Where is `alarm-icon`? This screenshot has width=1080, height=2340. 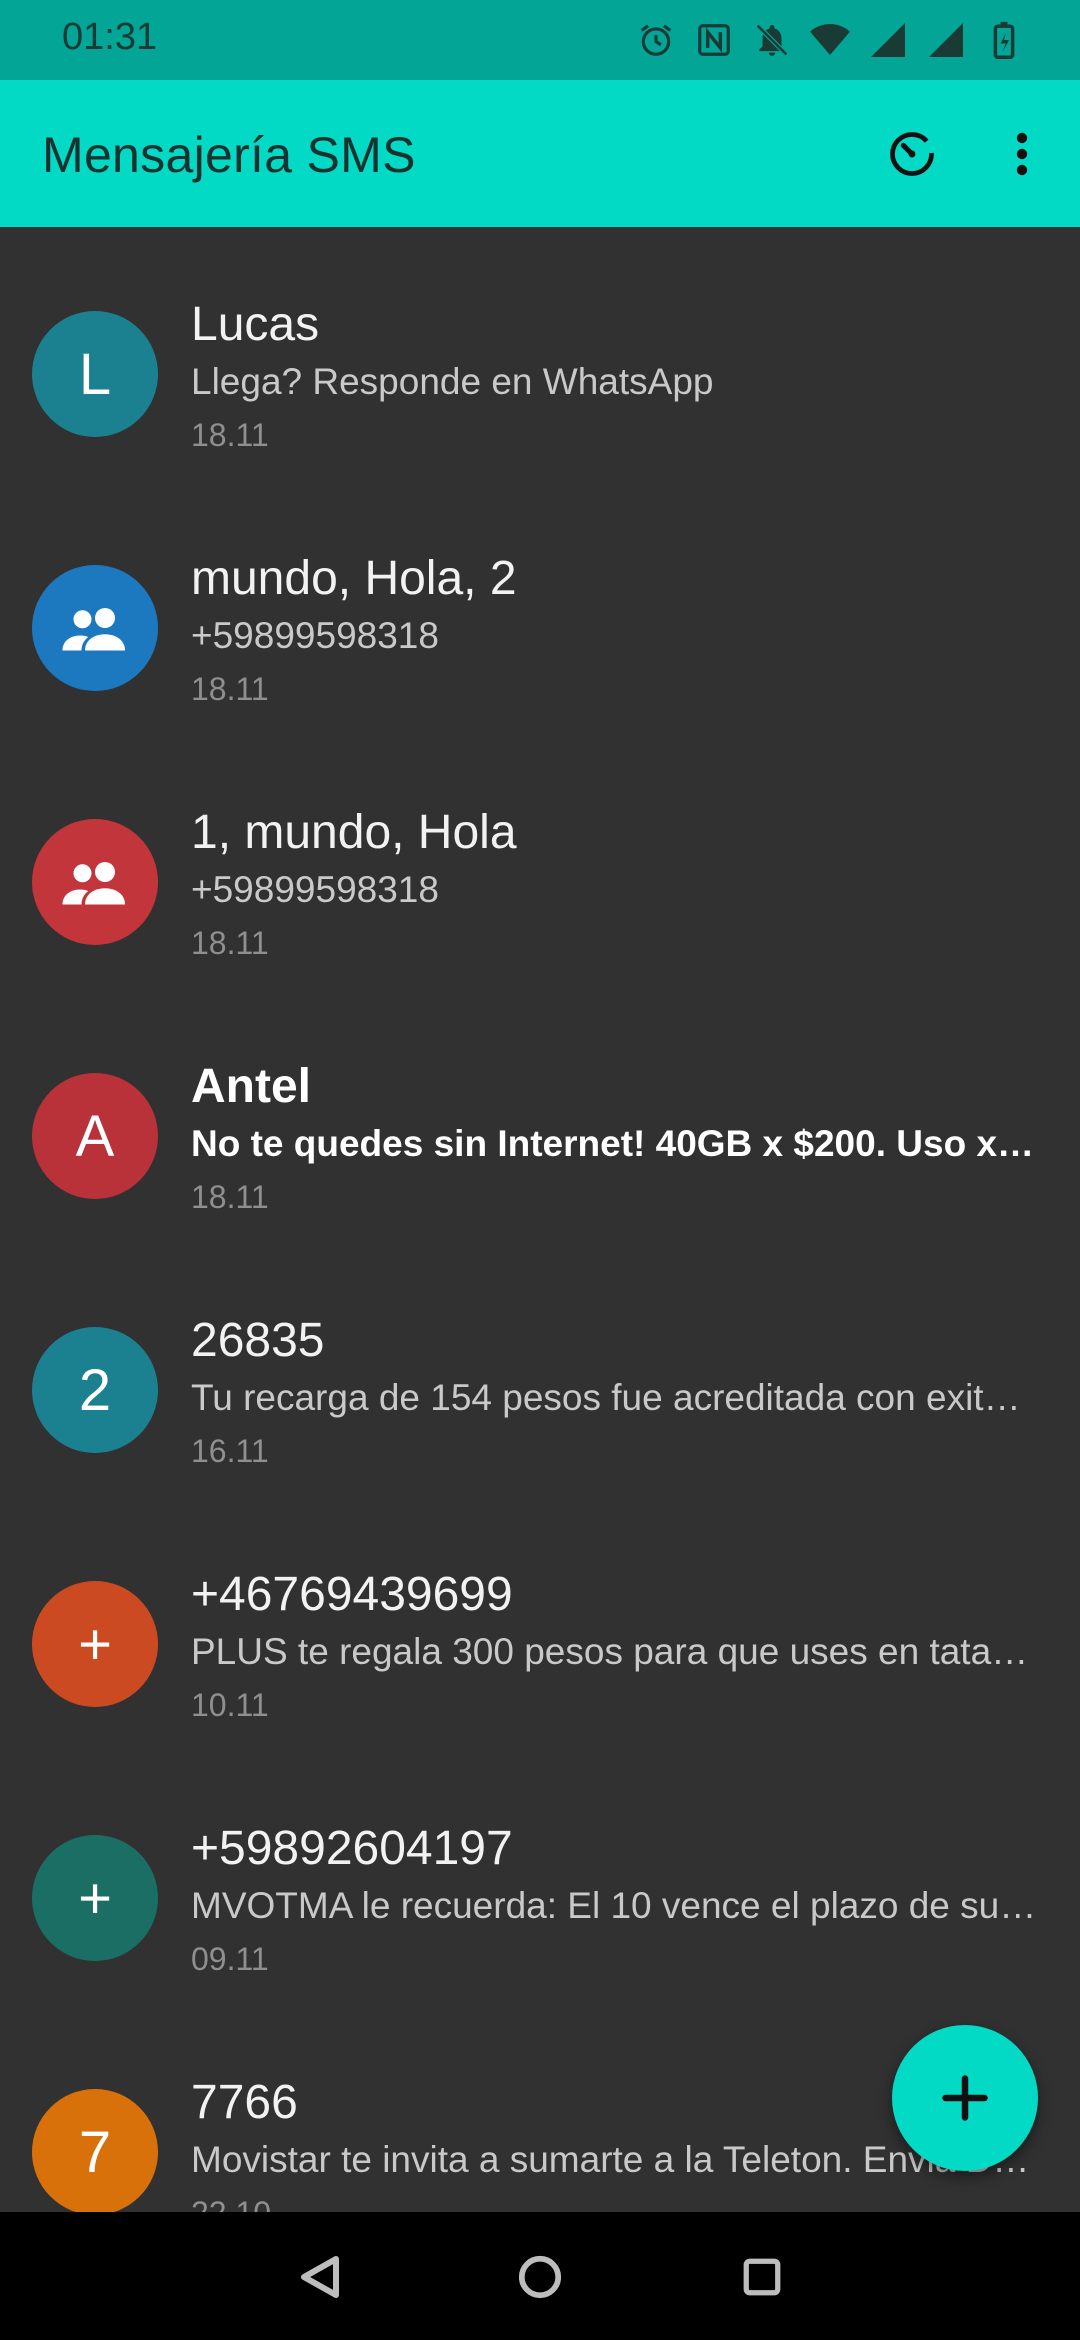
alarm-icon is located at coordinates (656, 40).